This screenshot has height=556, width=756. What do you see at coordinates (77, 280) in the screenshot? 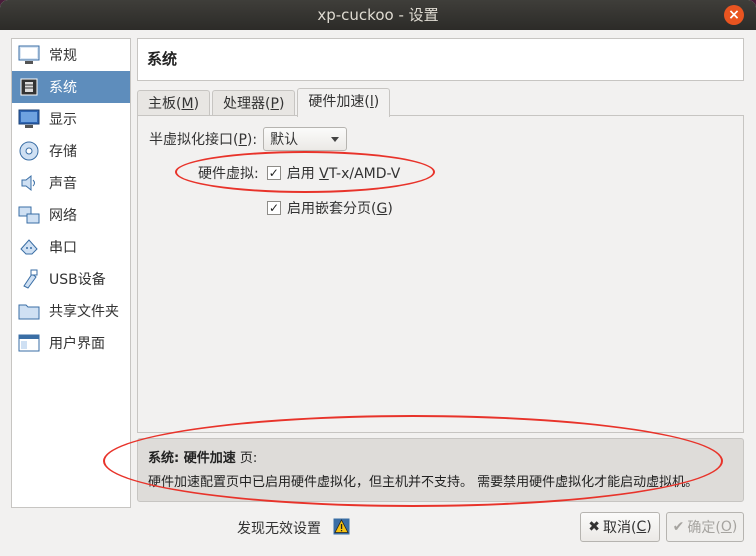
I see `sidebar-item-label: USB设备` at bounding box center [77, 280].